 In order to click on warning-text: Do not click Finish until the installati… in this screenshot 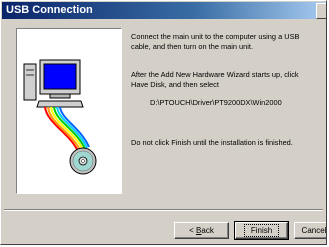, I will do `click(212, 142)`.